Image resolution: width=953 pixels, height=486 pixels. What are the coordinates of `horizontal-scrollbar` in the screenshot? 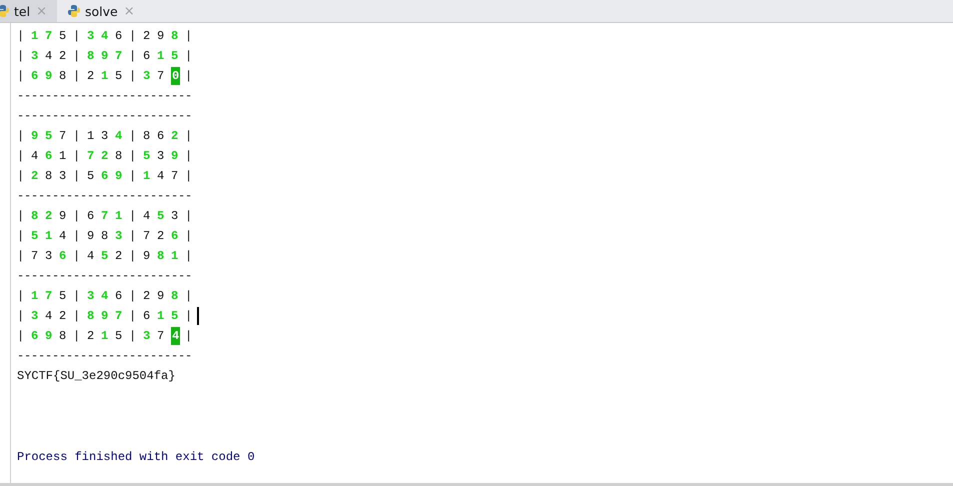 It's located at (476, 484).